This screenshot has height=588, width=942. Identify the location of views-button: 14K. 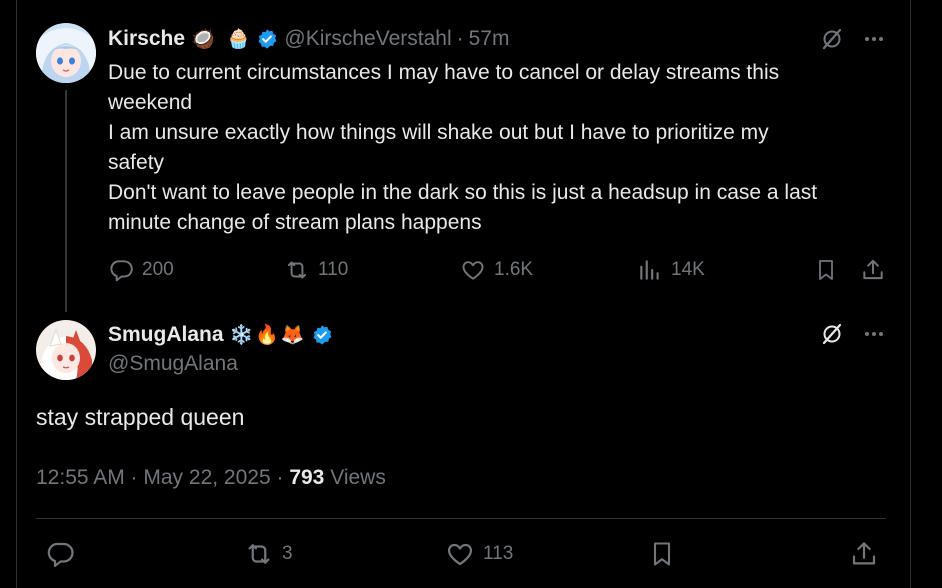
(671, 270).